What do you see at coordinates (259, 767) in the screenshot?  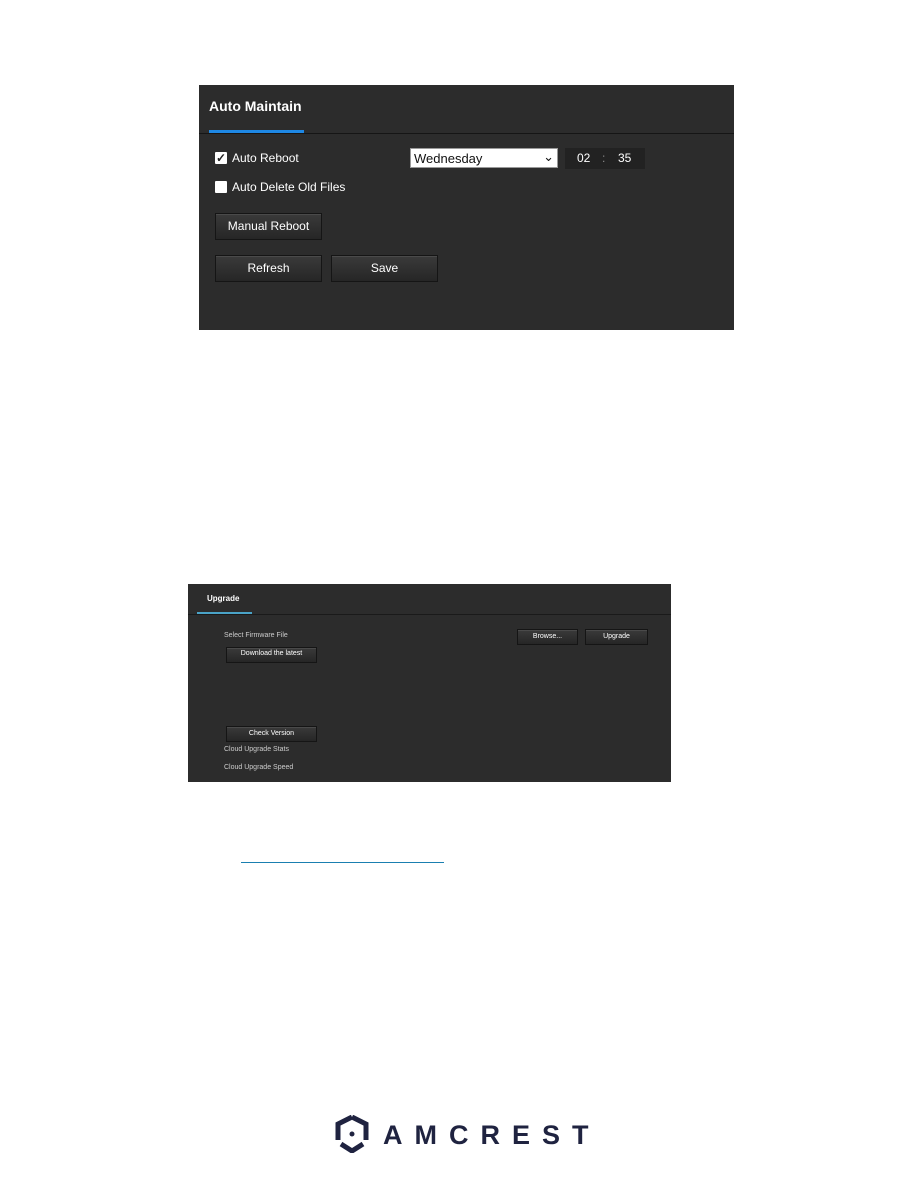 I see `cloud-upgrade-speed-label: Cloud Upgrade Speed` at bounding box center [259, 767].